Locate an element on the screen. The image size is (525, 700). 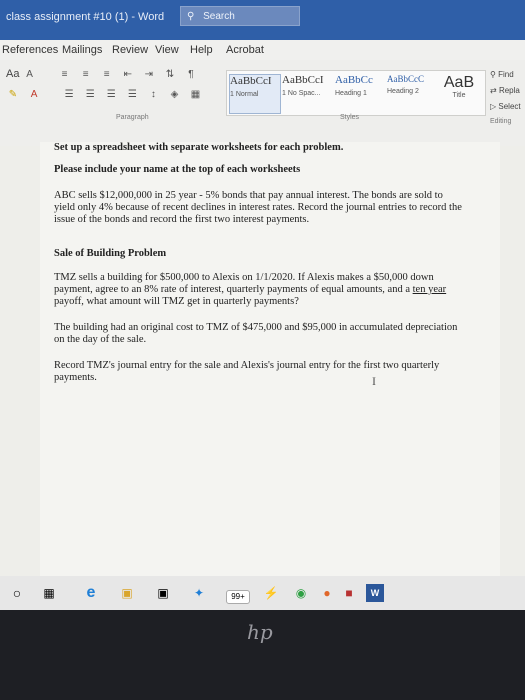
tab-references: References is located at coordinates (30, 50).